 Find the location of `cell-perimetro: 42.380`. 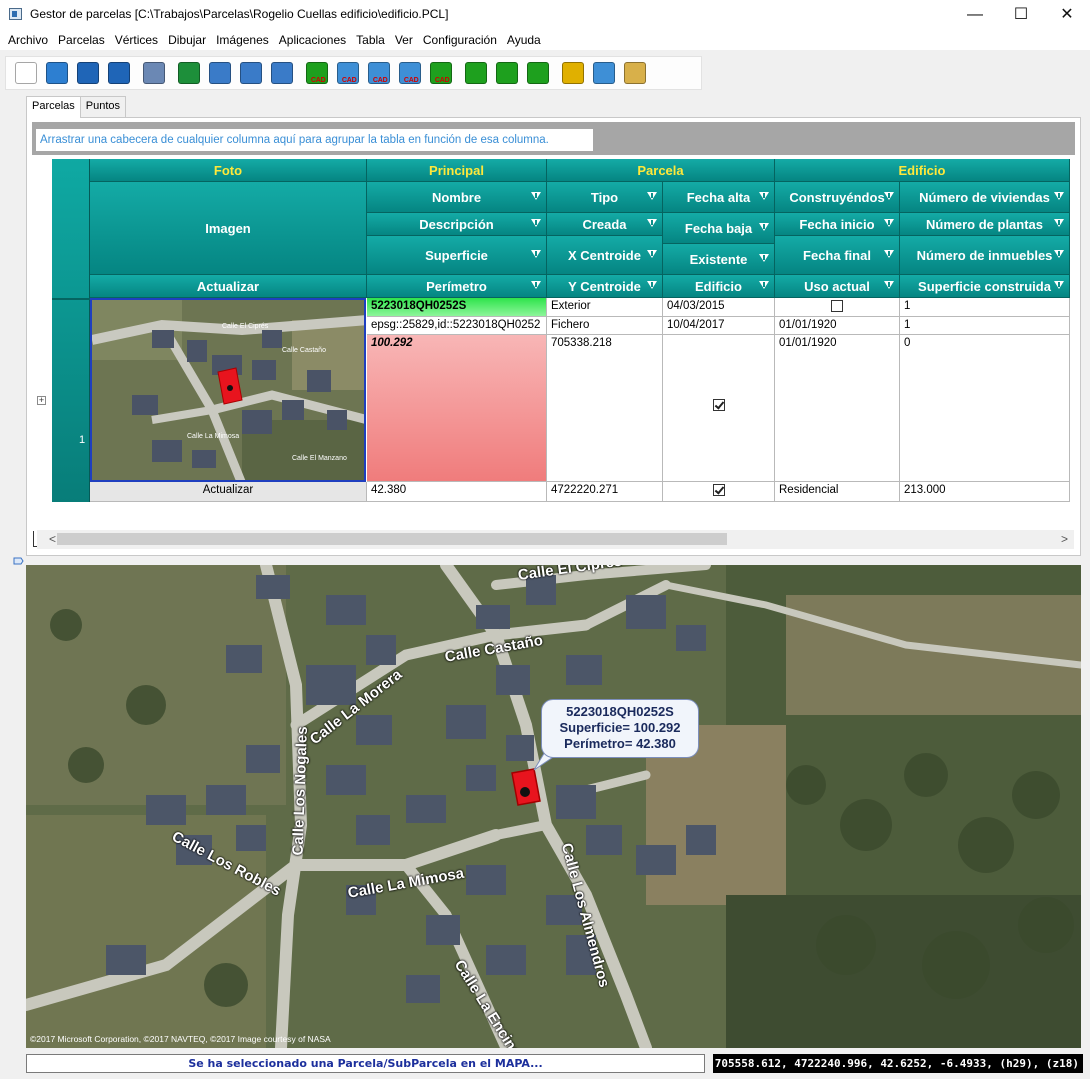

cell-perimetro: 42.380 is located at coordinates (457, 492).